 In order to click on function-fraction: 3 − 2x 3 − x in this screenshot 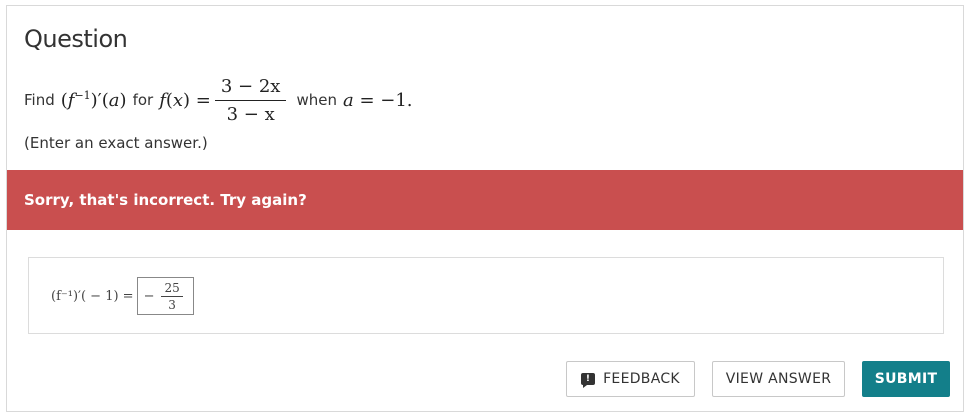, I will do `click(250, 100)`.